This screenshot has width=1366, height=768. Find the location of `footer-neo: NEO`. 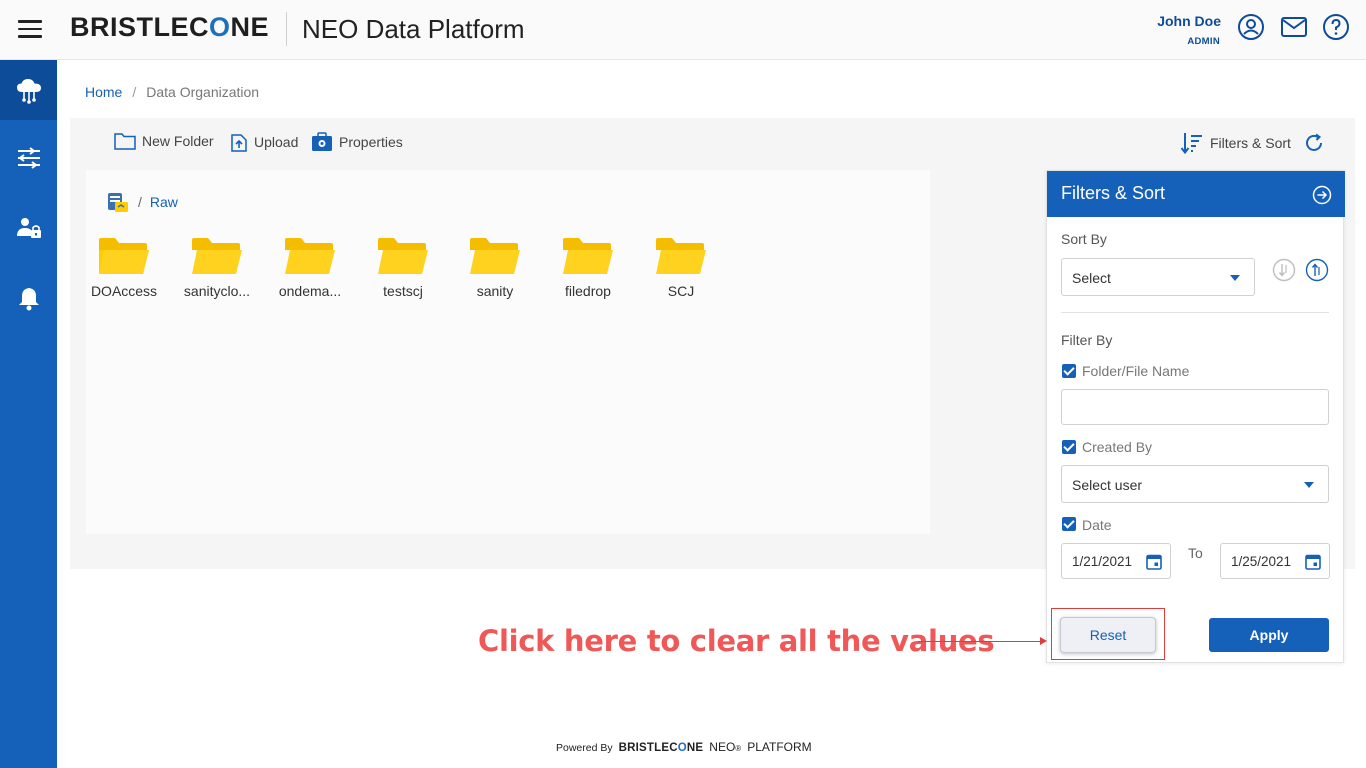

footer-neo: NEO is located at coordinates (722, 747).